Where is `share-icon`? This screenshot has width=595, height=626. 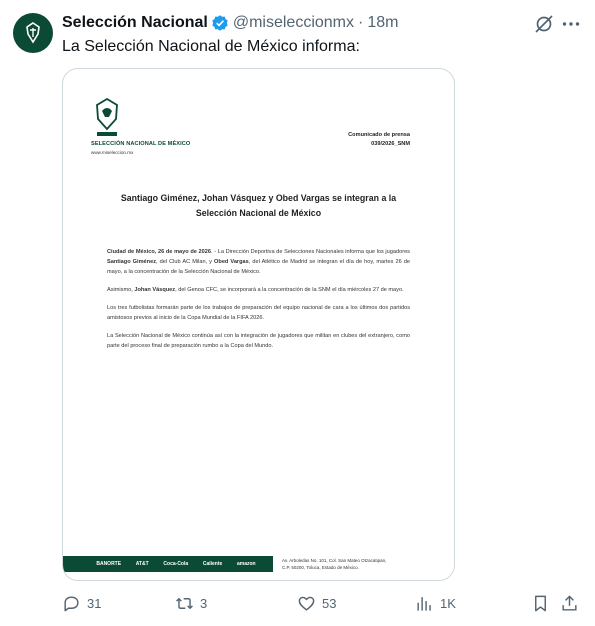 share-icon is located at coordinates (569, 602).